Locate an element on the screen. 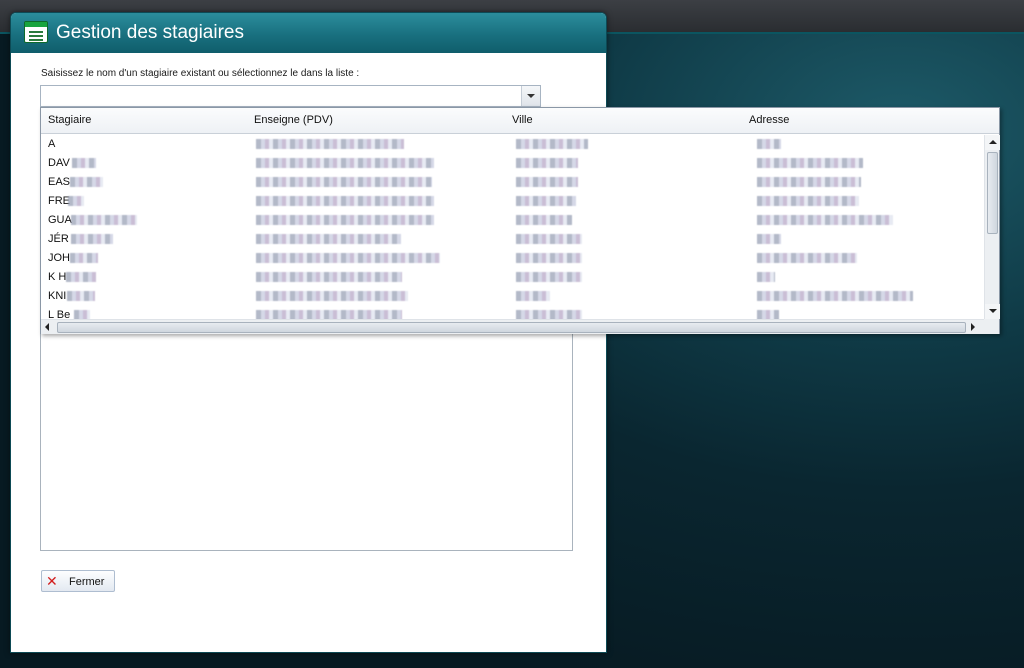 The height and width of the screenshot is (668, 1024). window-title: Gestion des stagiaires is located at coordinates (150, 32).